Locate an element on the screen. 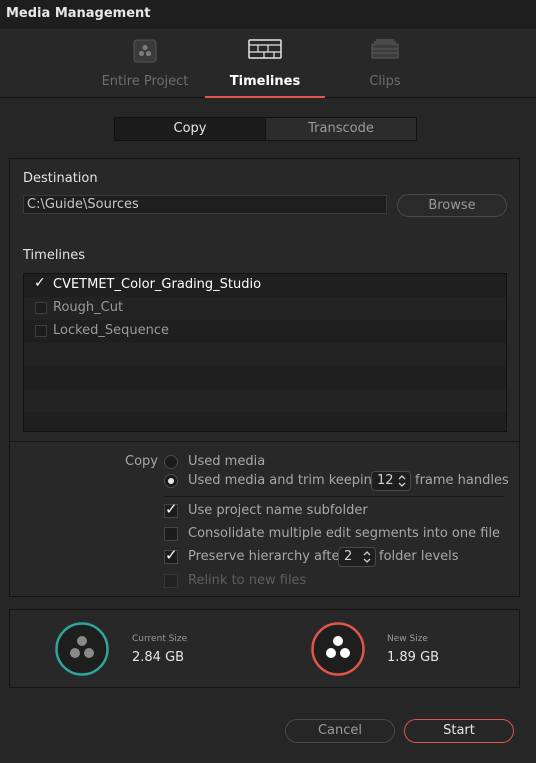  folder-levels-stepper: 2 is located at coordinates (357, 557).